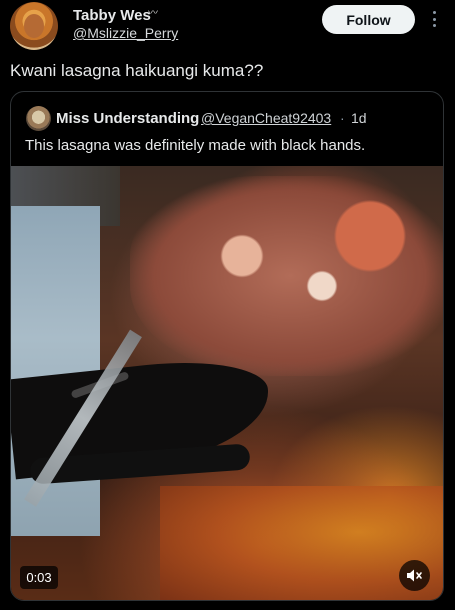  What do you see at coordinates (112, 15) in the screenshot?
I see `author-display-name: Tabby Wes` at bounding box center [112, 15].